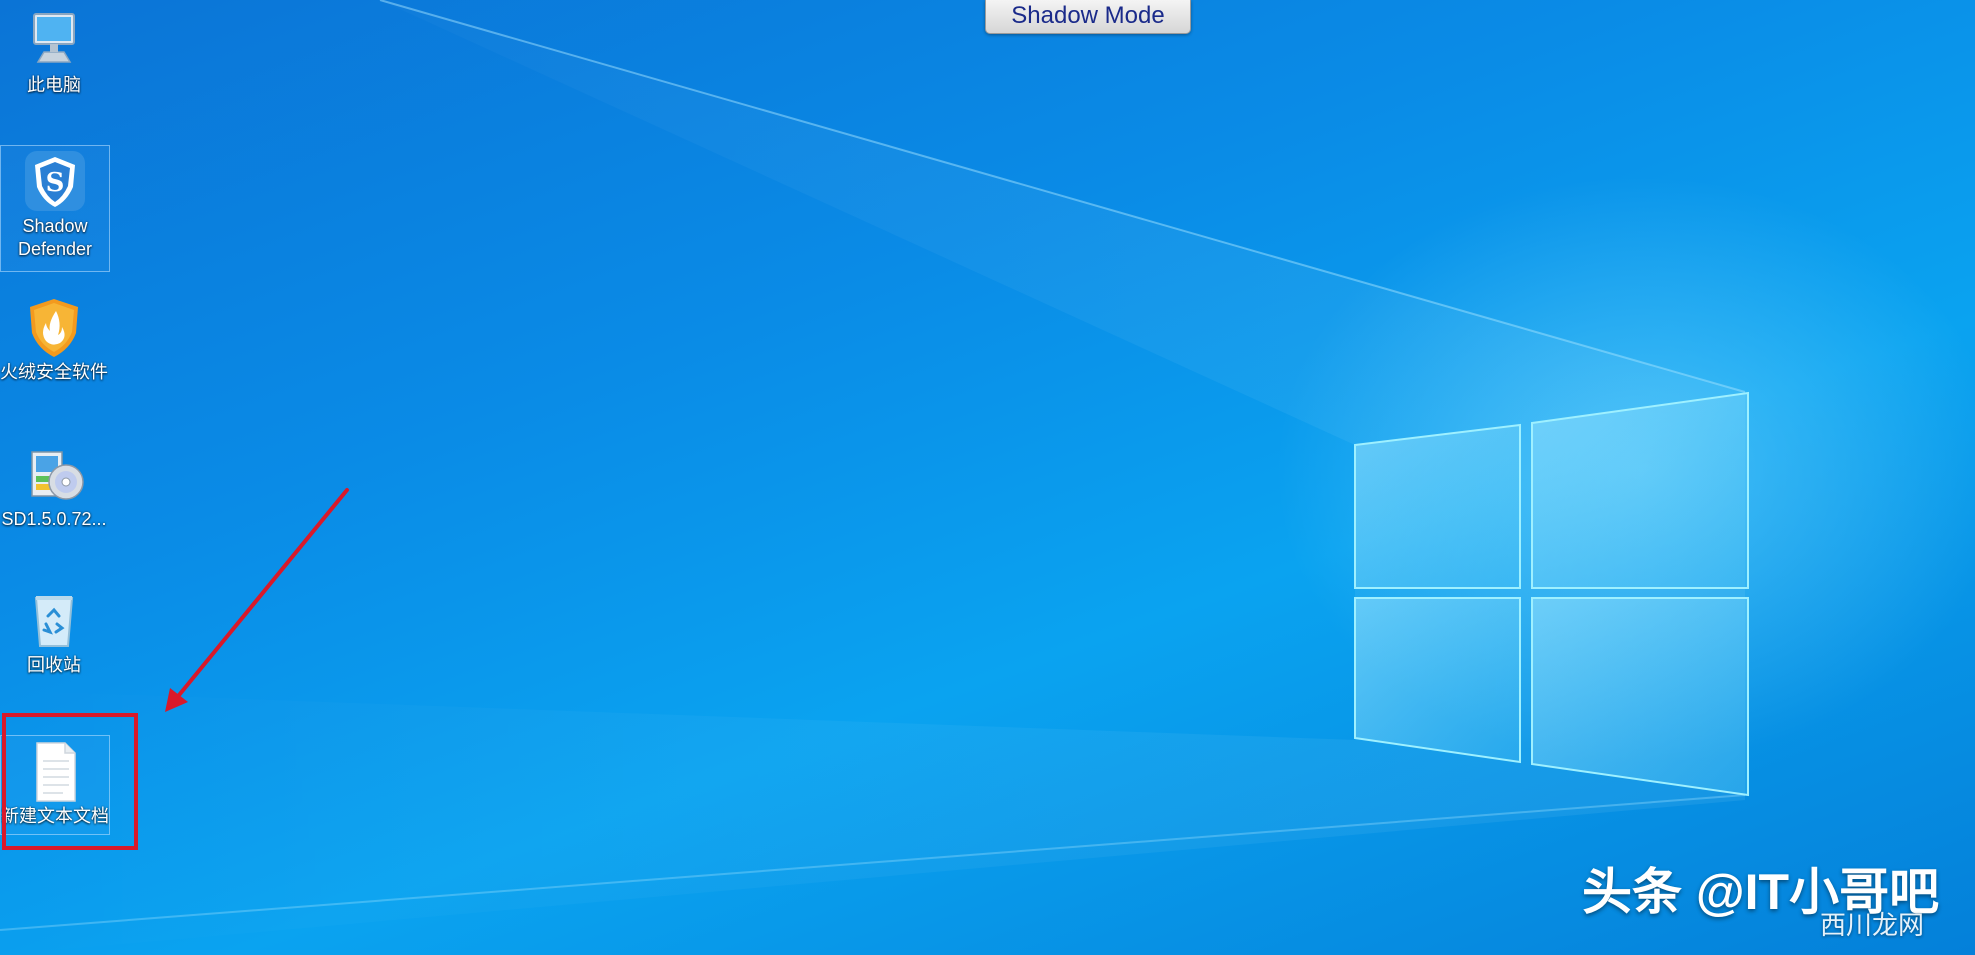  Describe the element at coordinates (54, 372) in the screenshot. I see `desktop-icon-label: 火绒安全软件` at that location.